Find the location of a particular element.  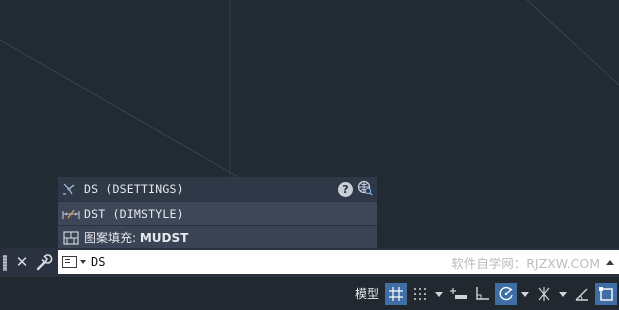

suggestion-label: 图案填充: MUDST is located at coordinates (136, 237).